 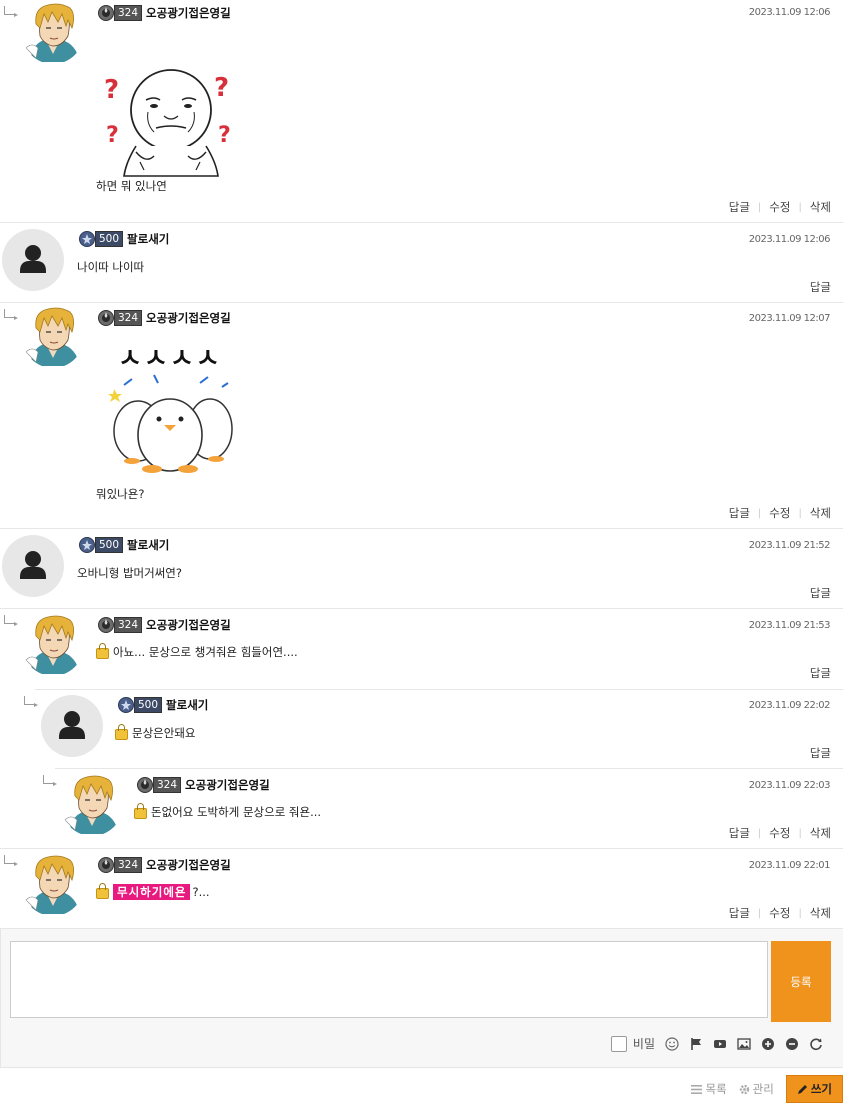 I want to click on comment-item: 500 팔로새기 2023.11.09 22:02 문상은안돼요 답글, so click(x=421, y=729).